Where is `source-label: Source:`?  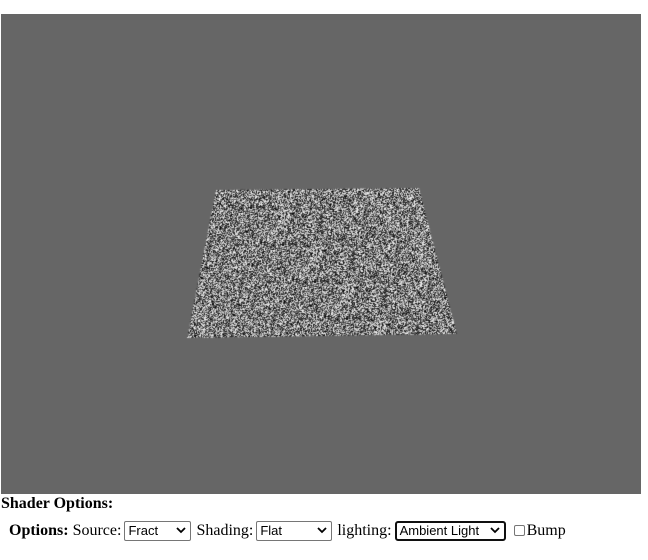 source-label: Source: is located at coordinates (97, 530).